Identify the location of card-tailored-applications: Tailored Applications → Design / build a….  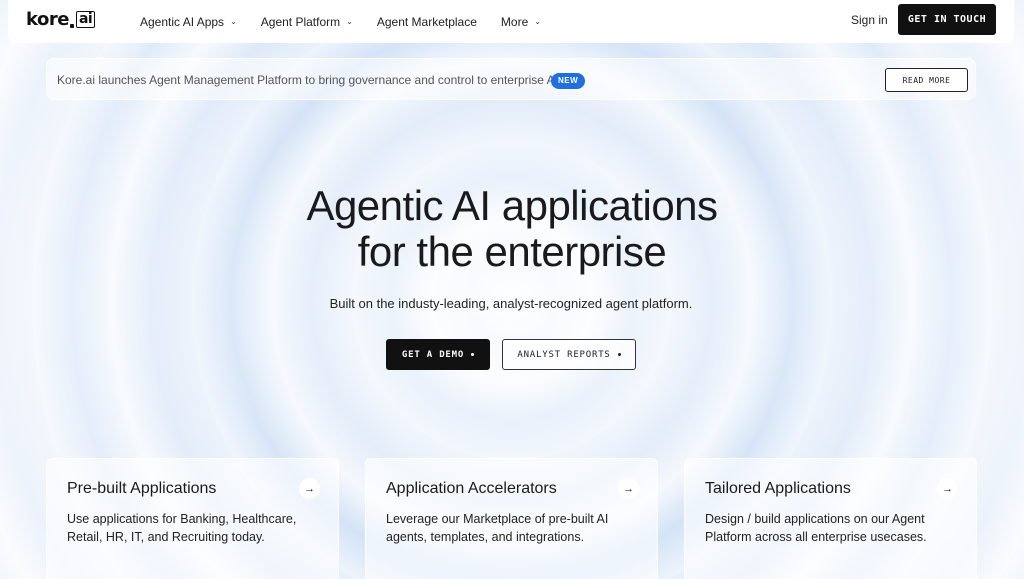
(830, 518).